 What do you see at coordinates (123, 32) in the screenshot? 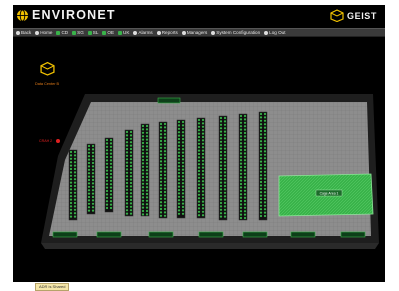
I see `nav-item-uk: UK` at bounding box center [123, 32].